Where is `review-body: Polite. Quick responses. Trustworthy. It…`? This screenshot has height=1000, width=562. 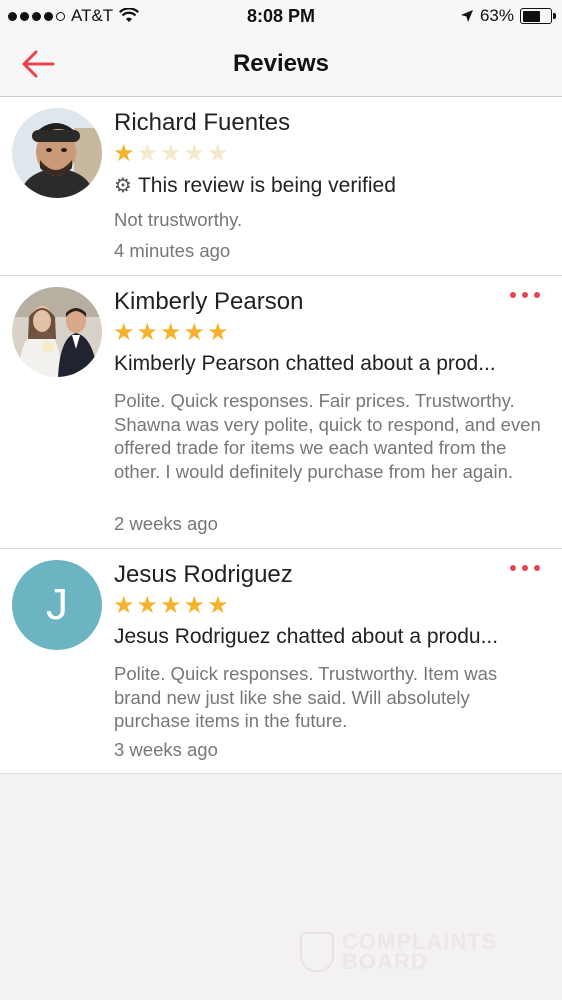
review-body: Polite. Quick responses. Trustworthy. It… is located at coordinates (306, 697).